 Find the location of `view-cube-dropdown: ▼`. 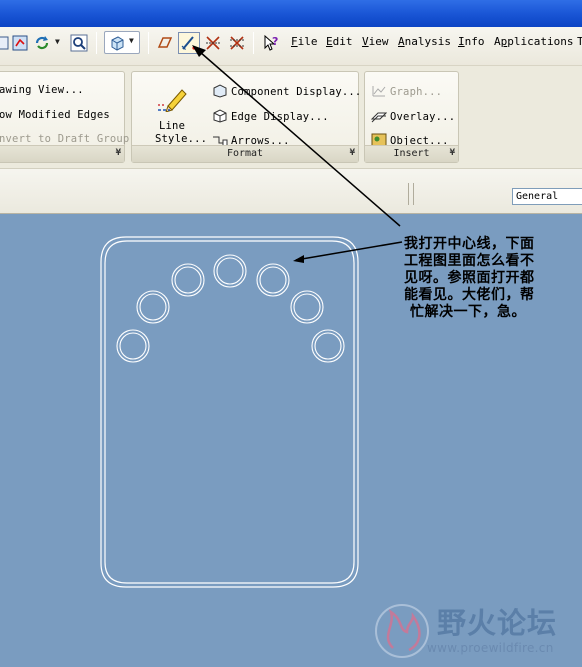

view-cube-dropdown: ▼ is located at coordinates (122, 42).